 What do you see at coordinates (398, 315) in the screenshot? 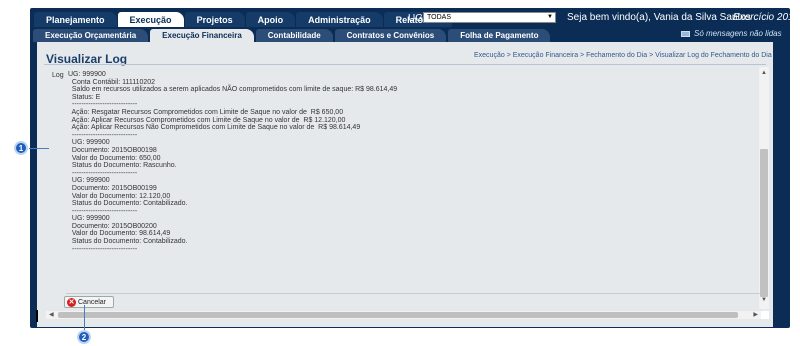
I see `horizontal-scroll-thumb` at bounding box center [398, 315].